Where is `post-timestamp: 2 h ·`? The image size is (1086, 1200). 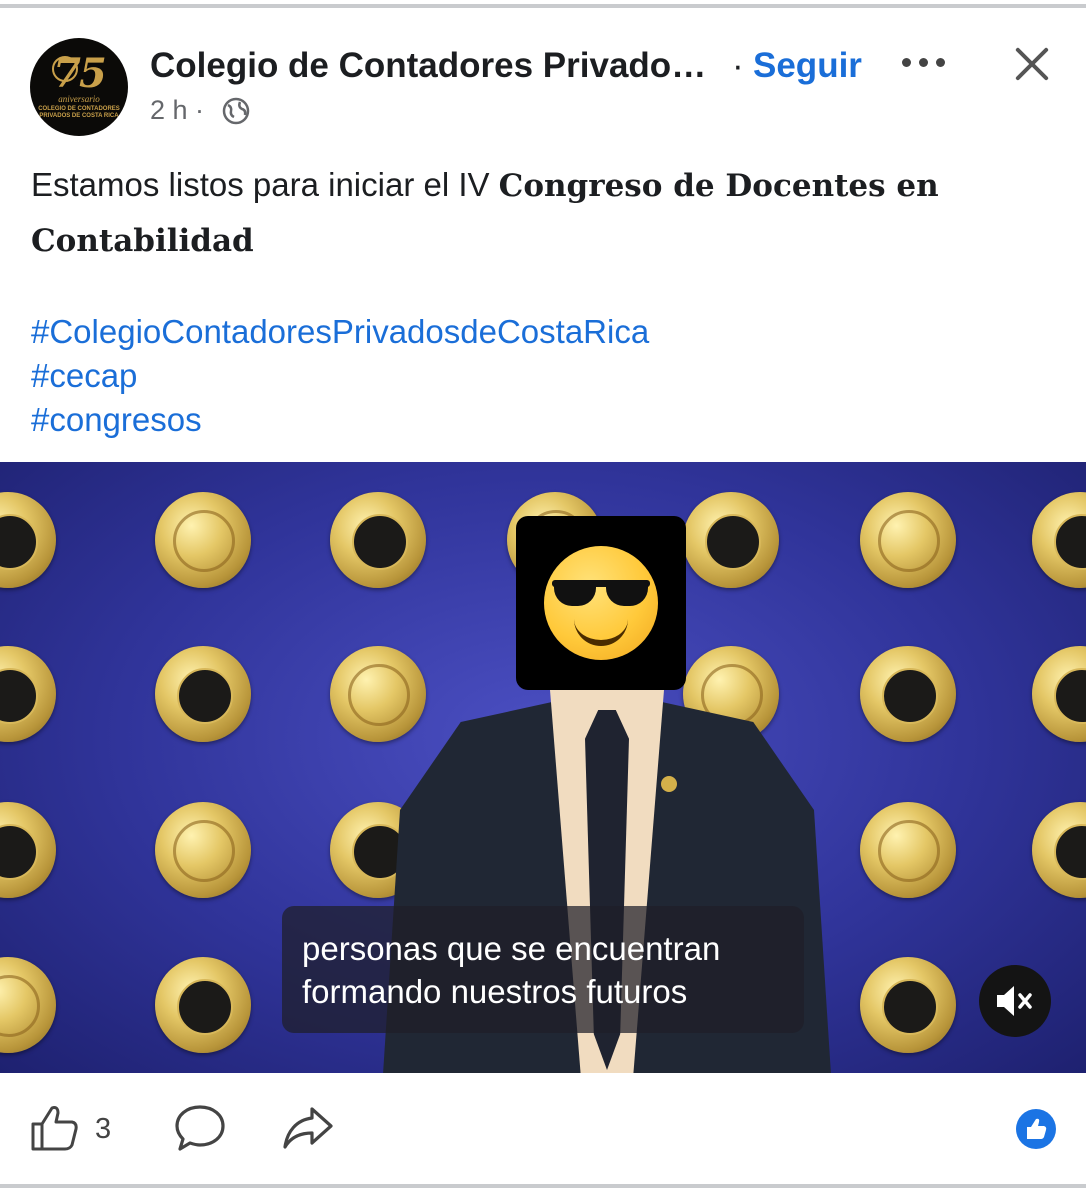
post-timestamp: 2 h · is located at coordinates (177, 110).